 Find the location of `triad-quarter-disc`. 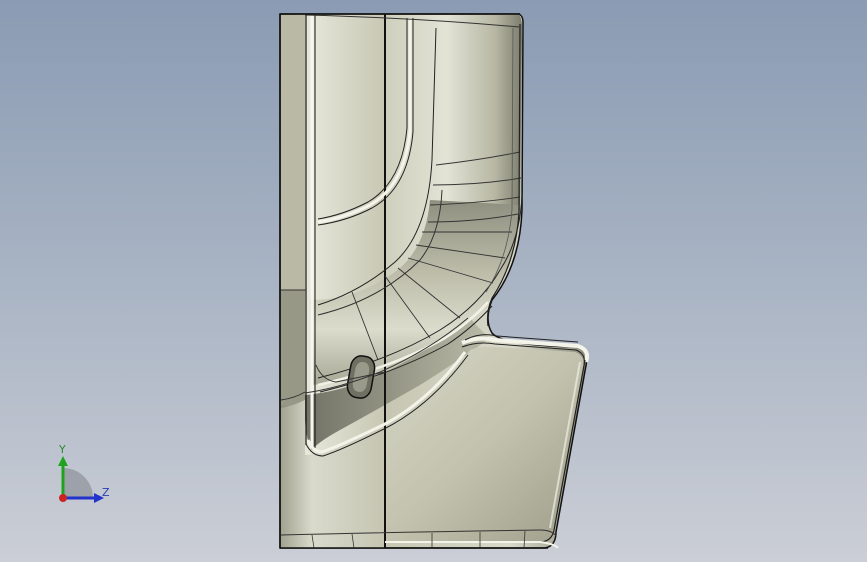

triad-quarter-disc is located at coordinates (78, 483).